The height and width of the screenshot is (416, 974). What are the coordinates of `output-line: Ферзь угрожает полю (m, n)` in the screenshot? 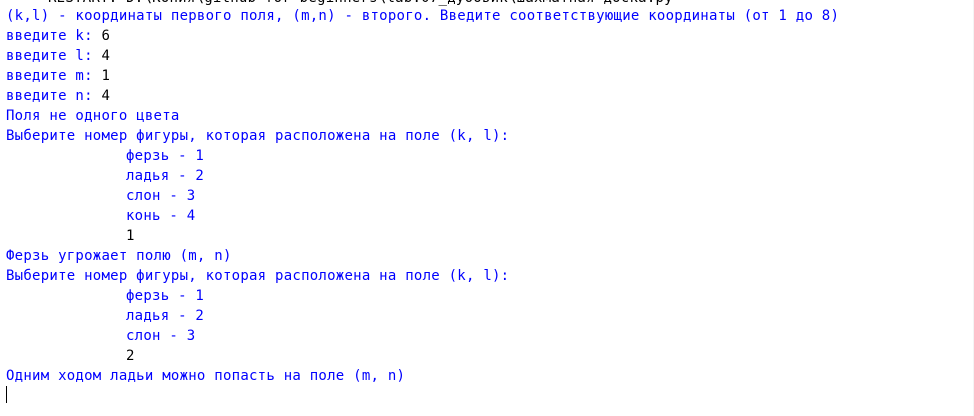 It's located at (119, 256).